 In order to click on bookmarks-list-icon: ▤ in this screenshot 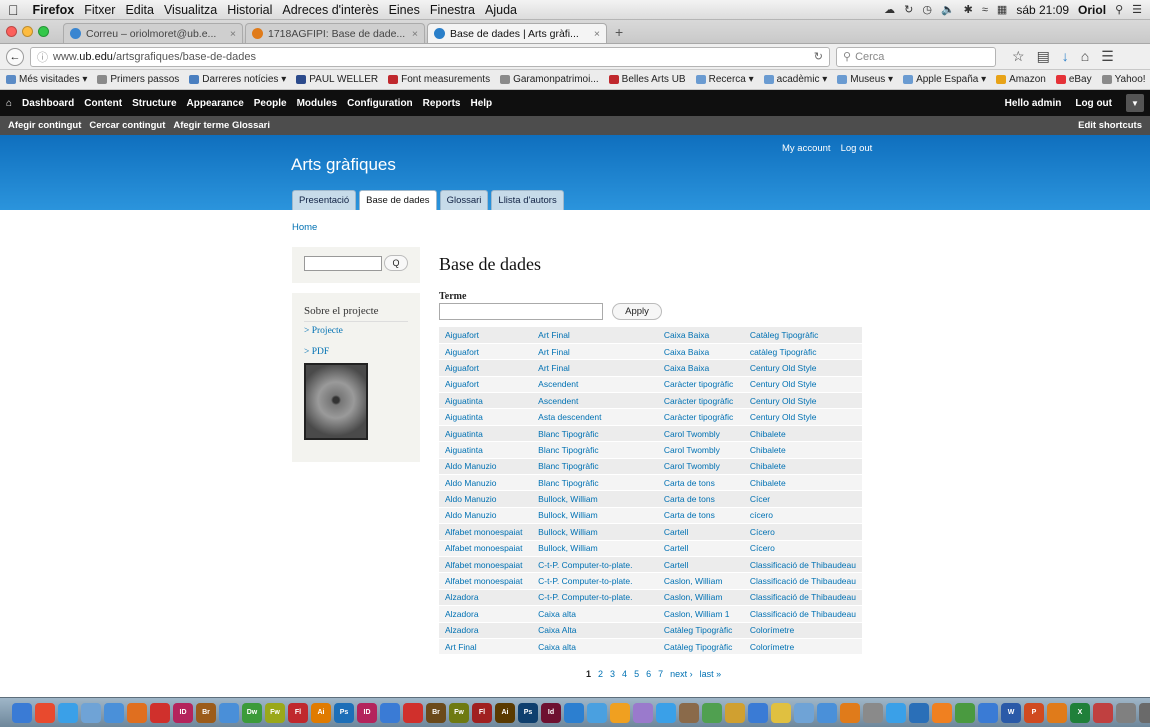, I will do `click(1043, 56)`.